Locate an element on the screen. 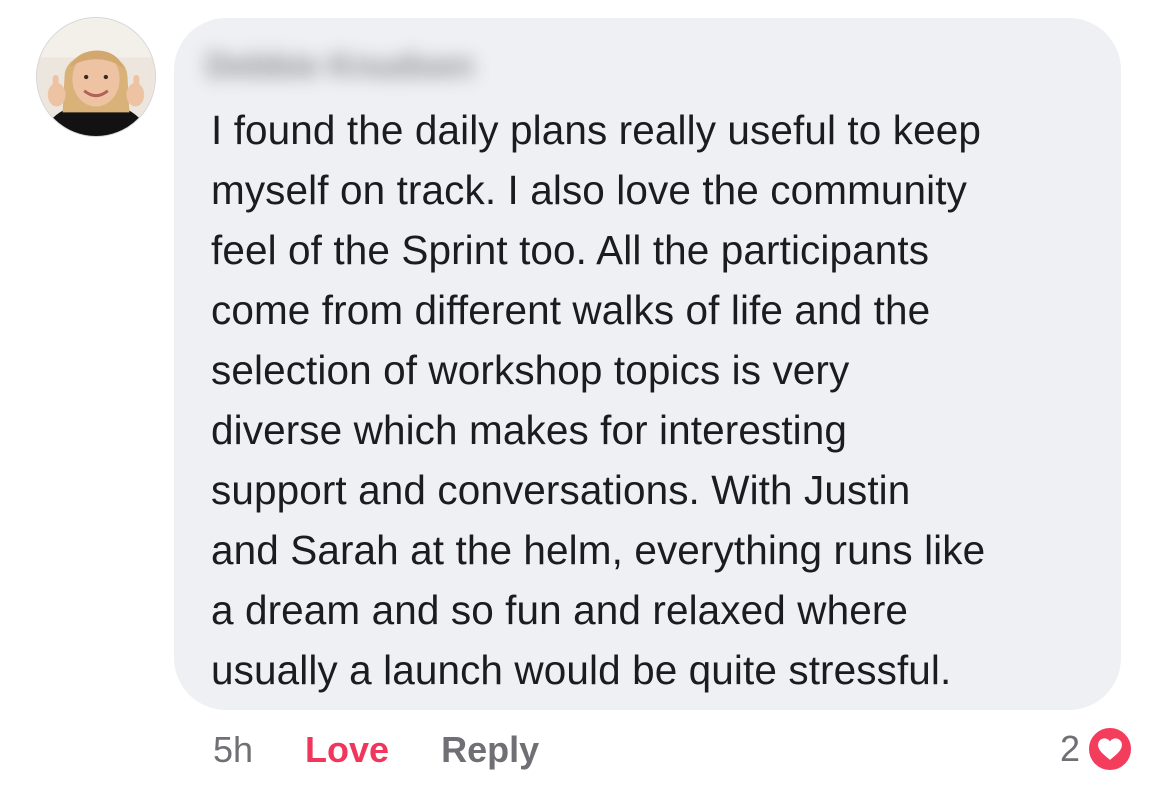  comment-actions: 5h Love Reply is located at coordinates (376, 750).